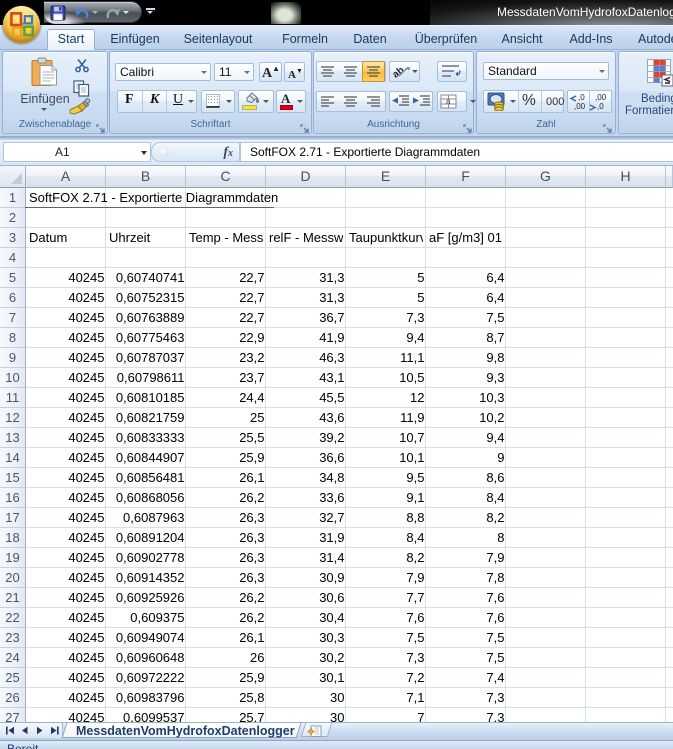  What do you see at coordinates (400, 72) in the screenshot?
I see `svg-text: ab` at bounding box center [400, 72].